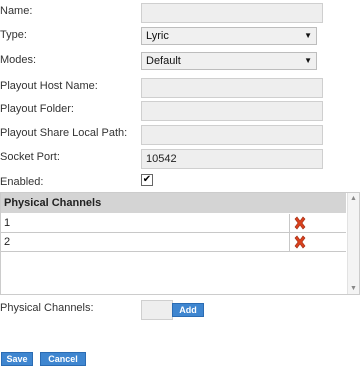 The width and height of the screenshot is (361, 375). Describe the element at coordinates (17, 359) in the screenshot. I see `save-button: Save` at that location.